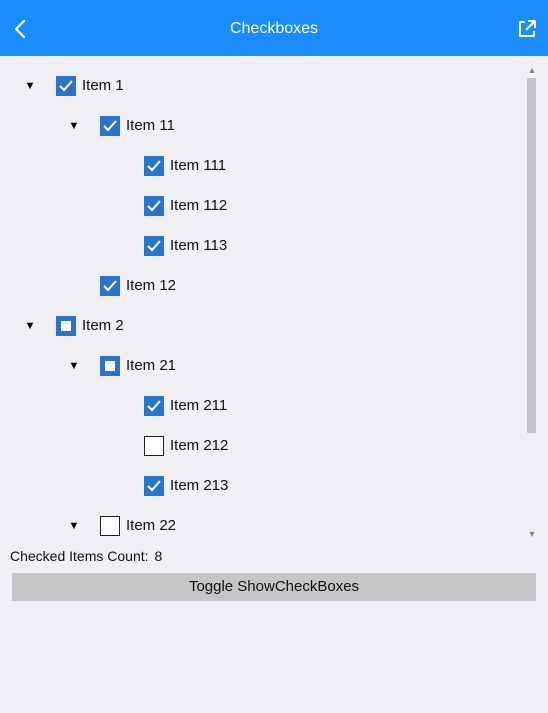 This screenshot has height=713, width=548. I want to click on tree-node: Item 113, so click(260, 246).